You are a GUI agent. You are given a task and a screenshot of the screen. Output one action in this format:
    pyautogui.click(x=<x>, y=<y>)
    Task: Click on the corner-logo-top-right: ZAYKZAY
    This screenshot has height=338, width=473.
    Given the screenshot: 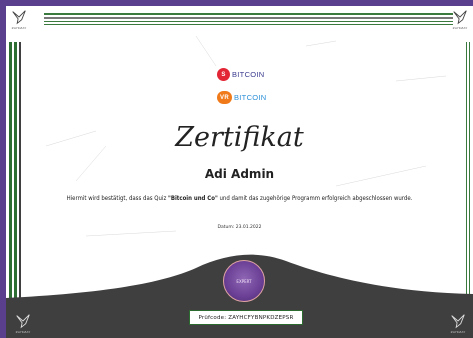 What is the action you would take?
    pyautogui.click(x=460, y=19)
    